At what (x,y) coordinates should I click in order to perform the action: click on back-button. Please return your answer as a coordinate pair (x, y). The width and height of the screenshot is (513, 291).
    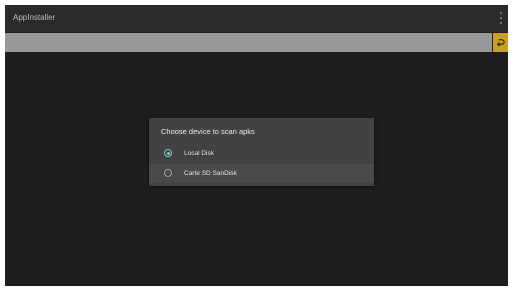
    Looking at the image, I should click on (500, 42).